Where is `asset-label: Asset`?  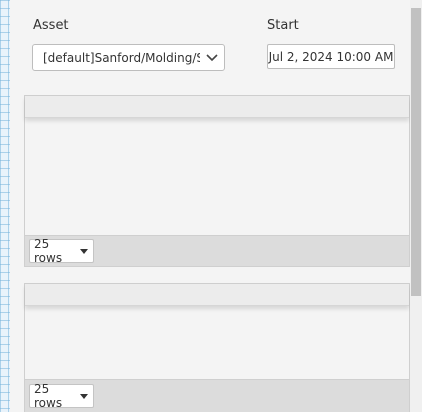
asset-label: Asset is located at coordinates (51, 25).